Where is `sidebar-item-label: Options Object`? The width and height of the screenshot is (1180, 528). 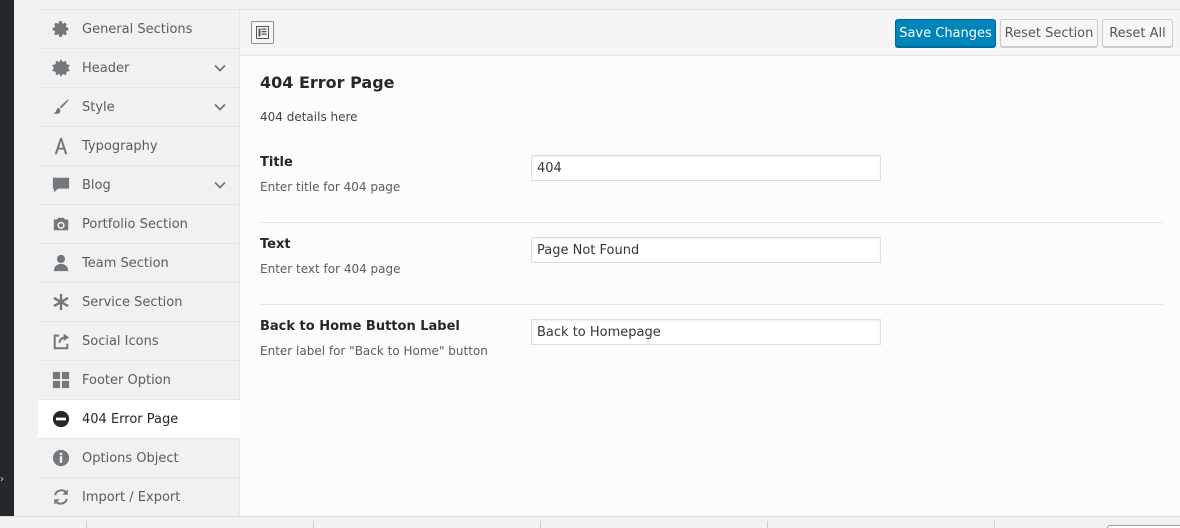 sidebar-item-label: Options Object is located at coordinates (130, 458).